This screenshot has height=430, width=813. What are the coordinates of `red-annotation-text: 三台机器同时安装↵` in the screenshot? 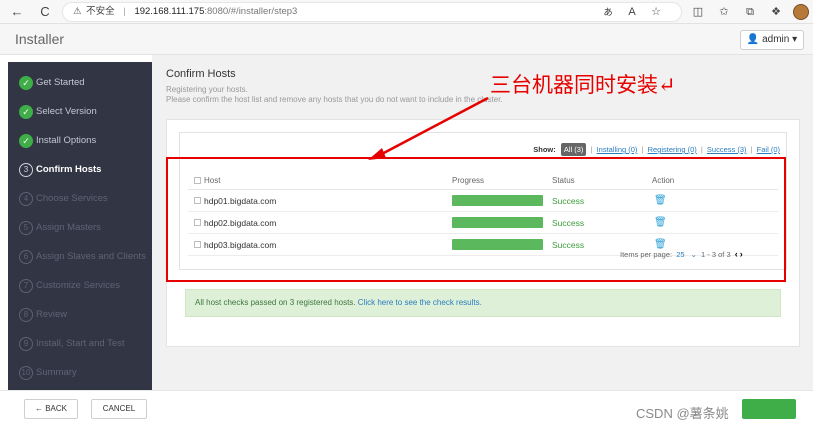 It's located at (583, 85).